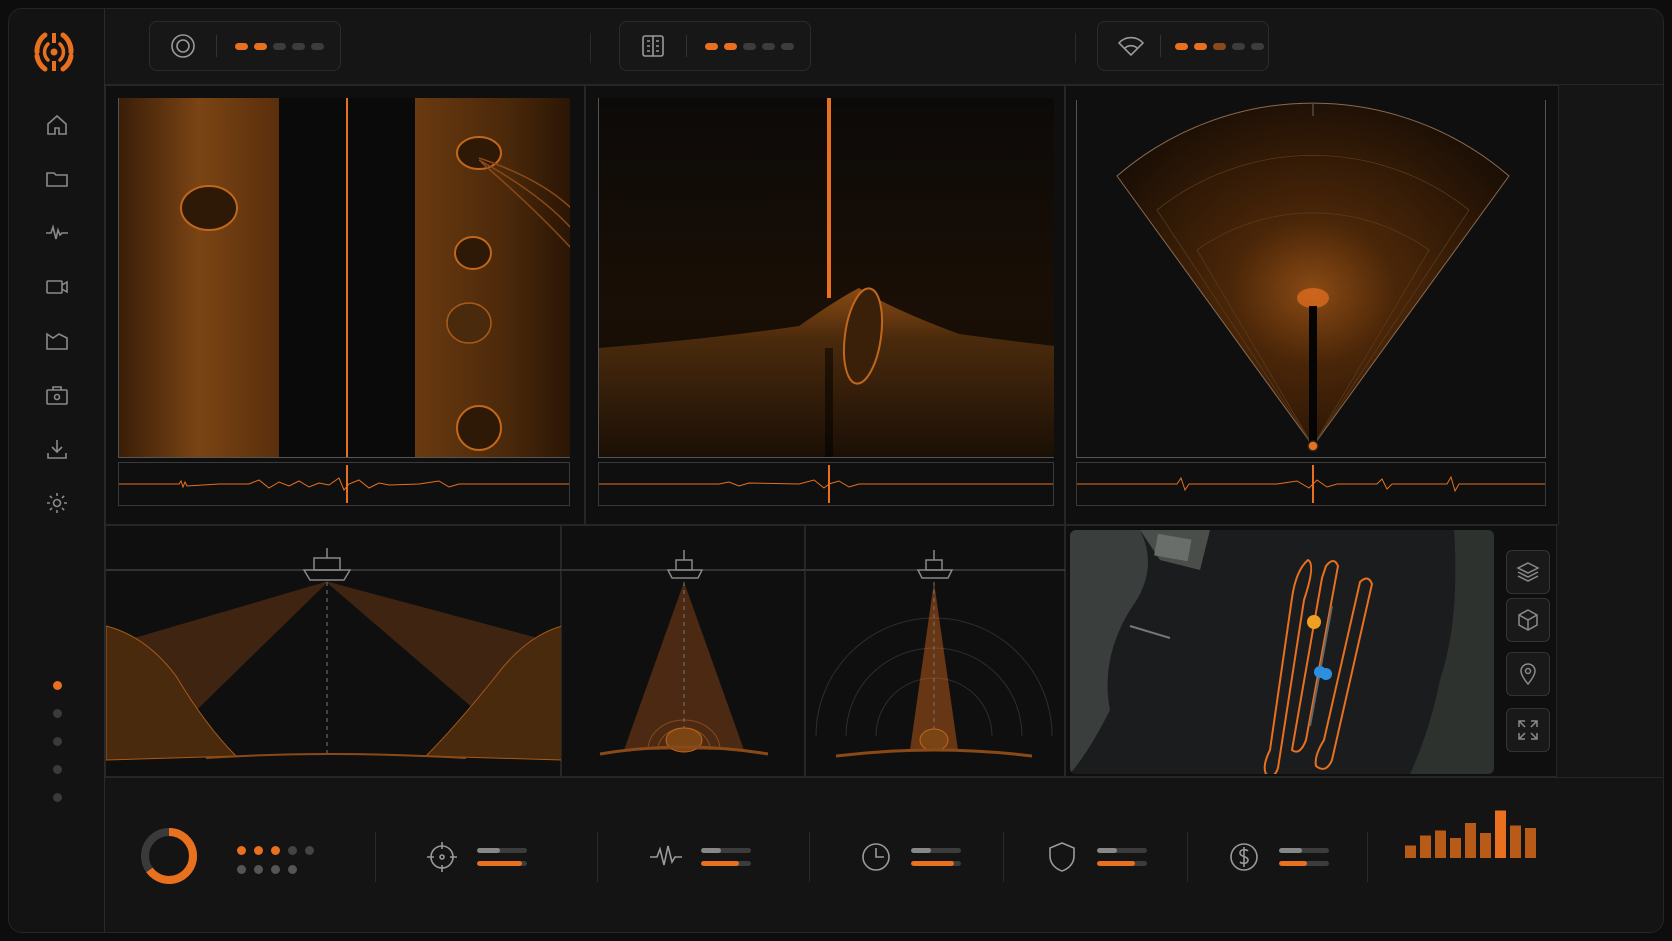  I want to click on fullscreen-icon, so click(1528, 730).